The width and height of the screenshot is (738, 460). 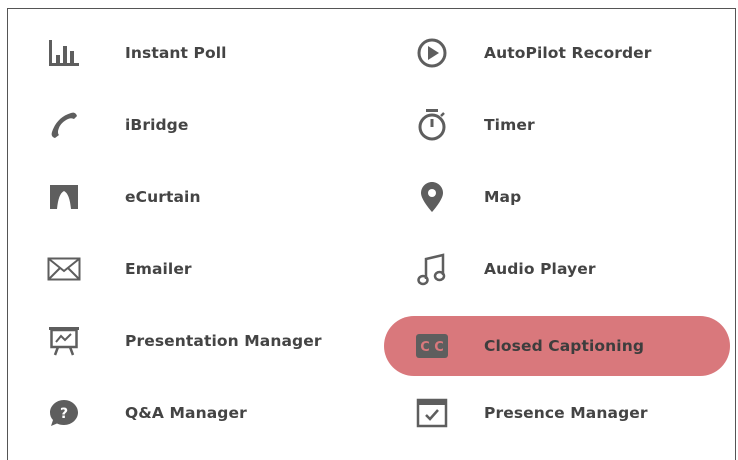 I want to click on bar-chart-icon, so click(x=64, y=53).